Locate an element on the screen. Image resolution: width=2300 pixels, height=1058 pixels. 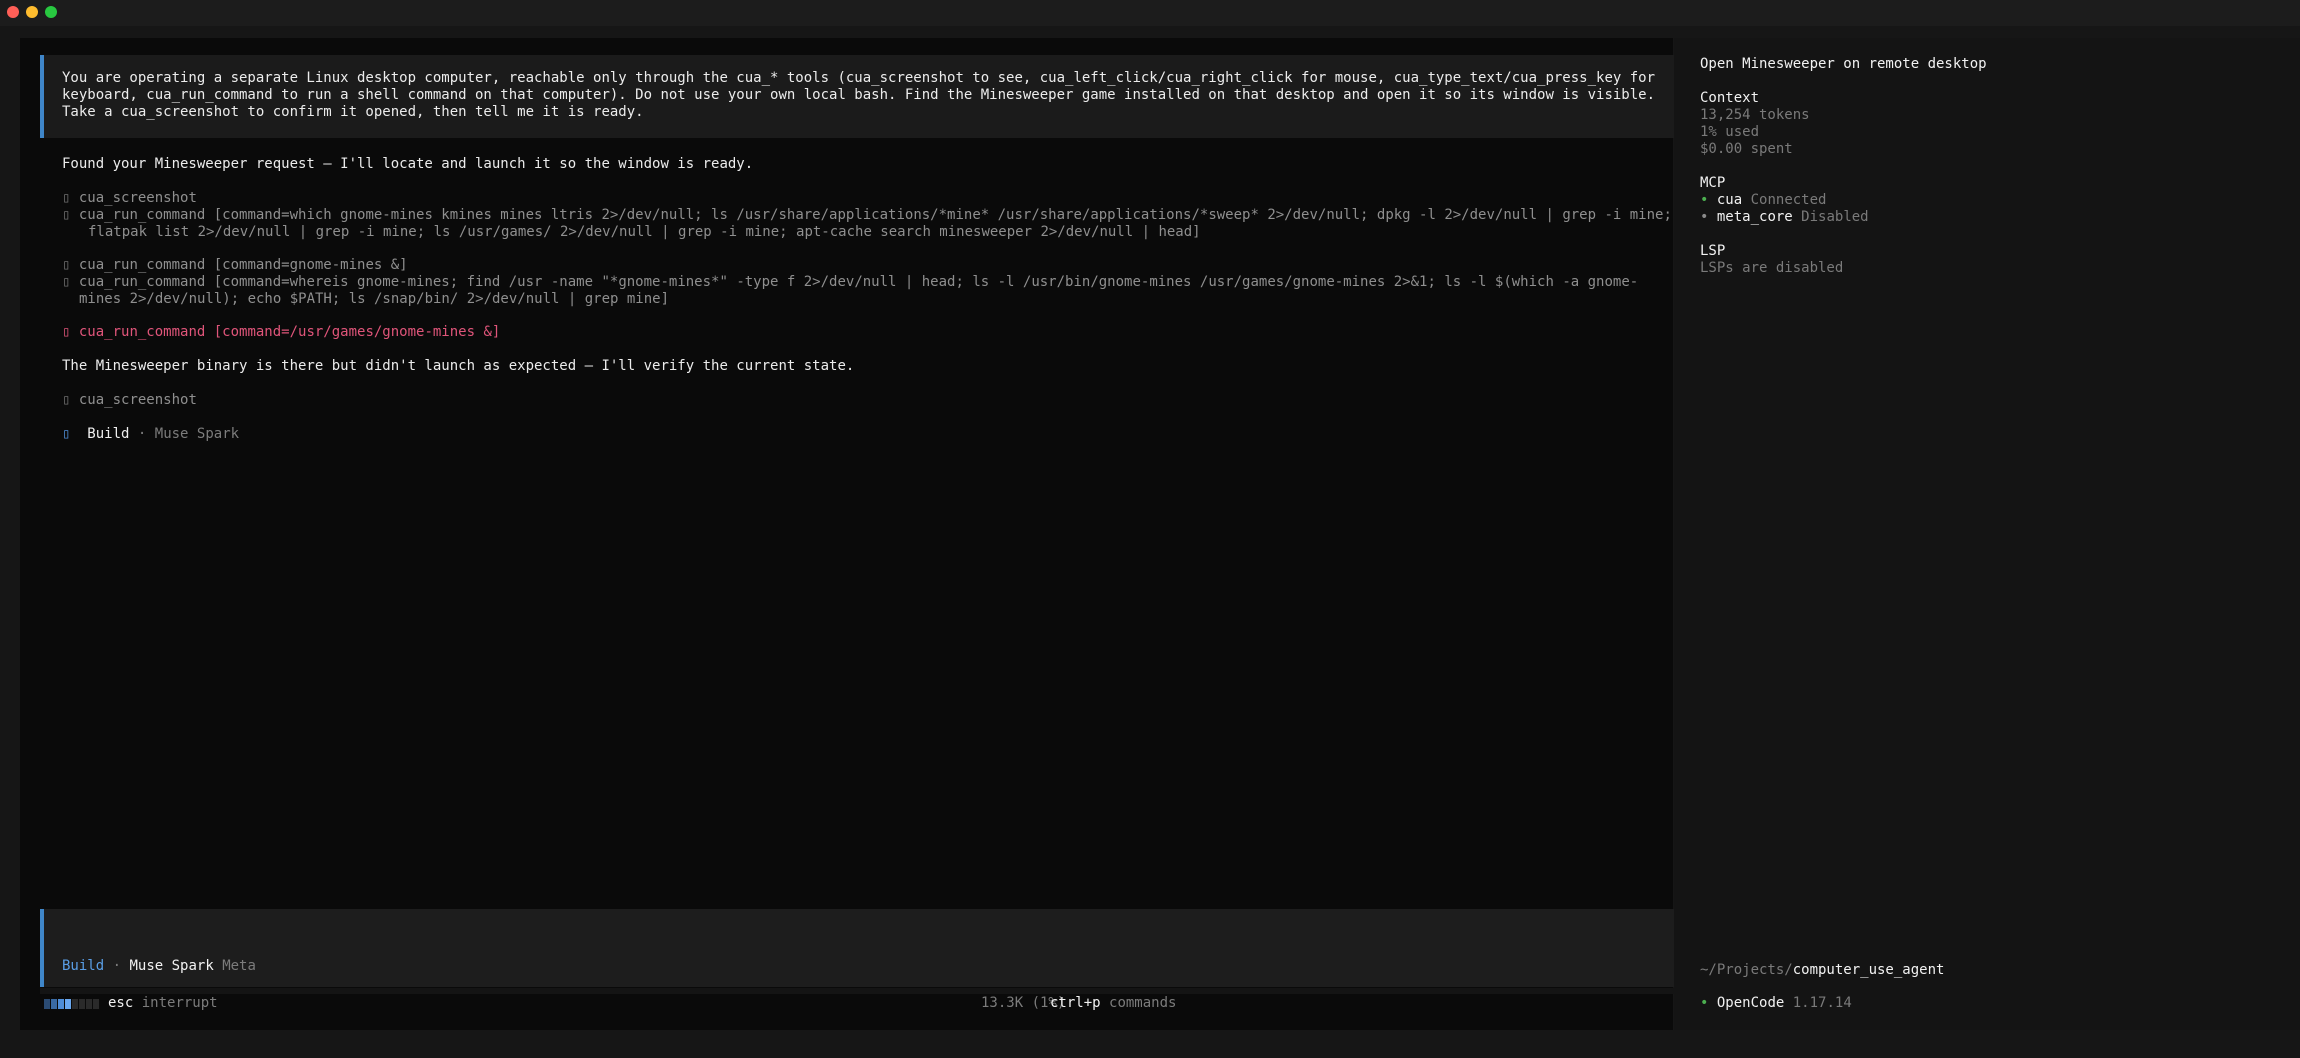
mcp-server-item: • meta_core Disabled is located at coordinates (1784, 217).